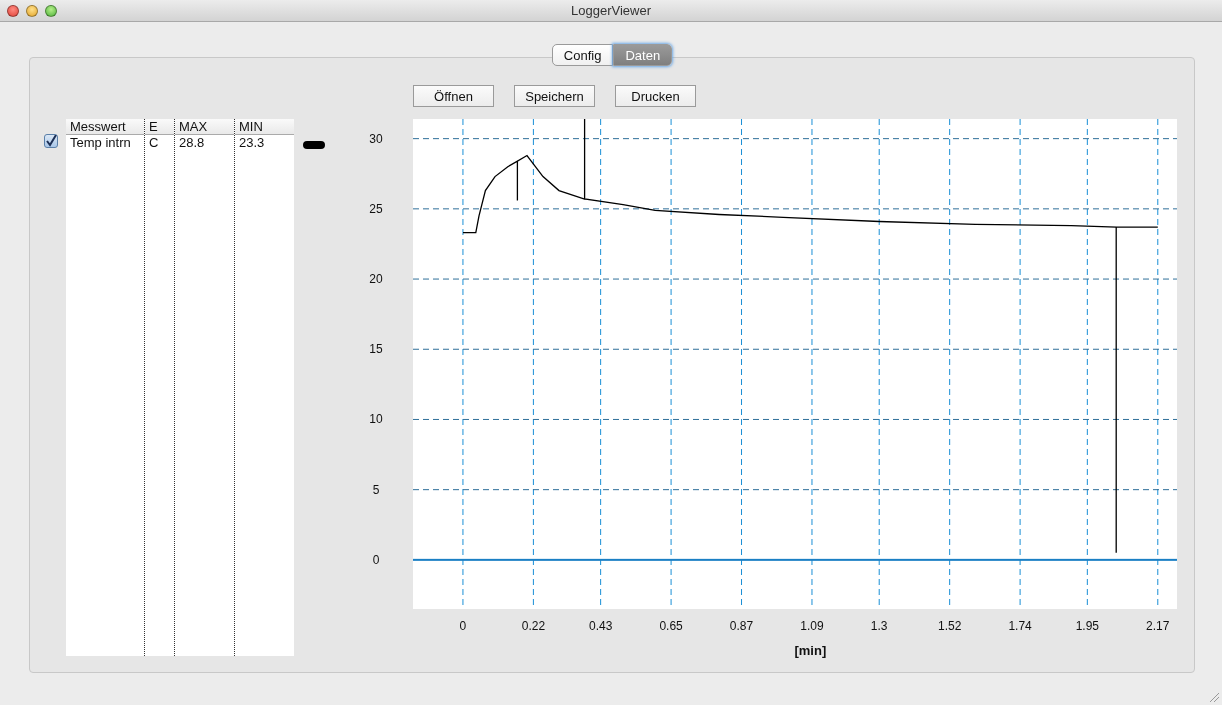  What do you see at coordinates (376, 489) in the screenshot?
I see `y-tick-label: 5` at bounding box center [376, 489].